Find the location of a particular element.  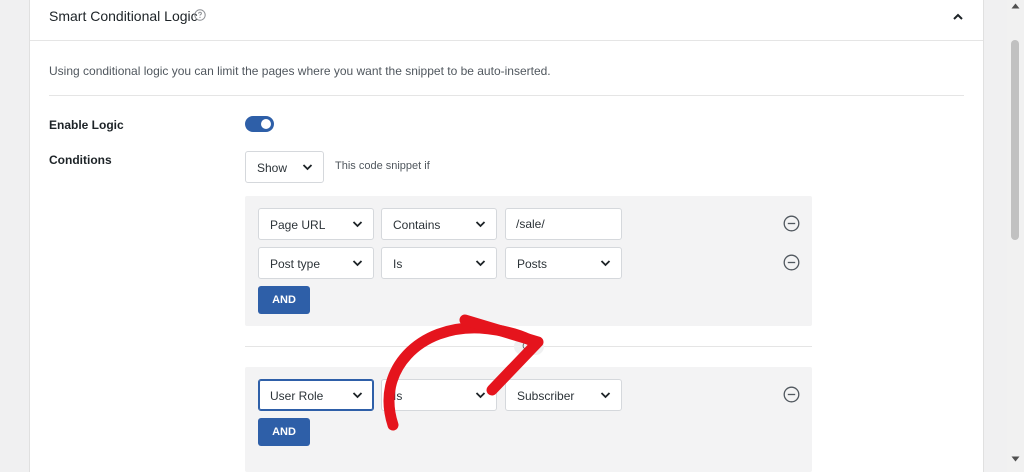

show-hide-select-value: Show is located at coordinates (272, 168).